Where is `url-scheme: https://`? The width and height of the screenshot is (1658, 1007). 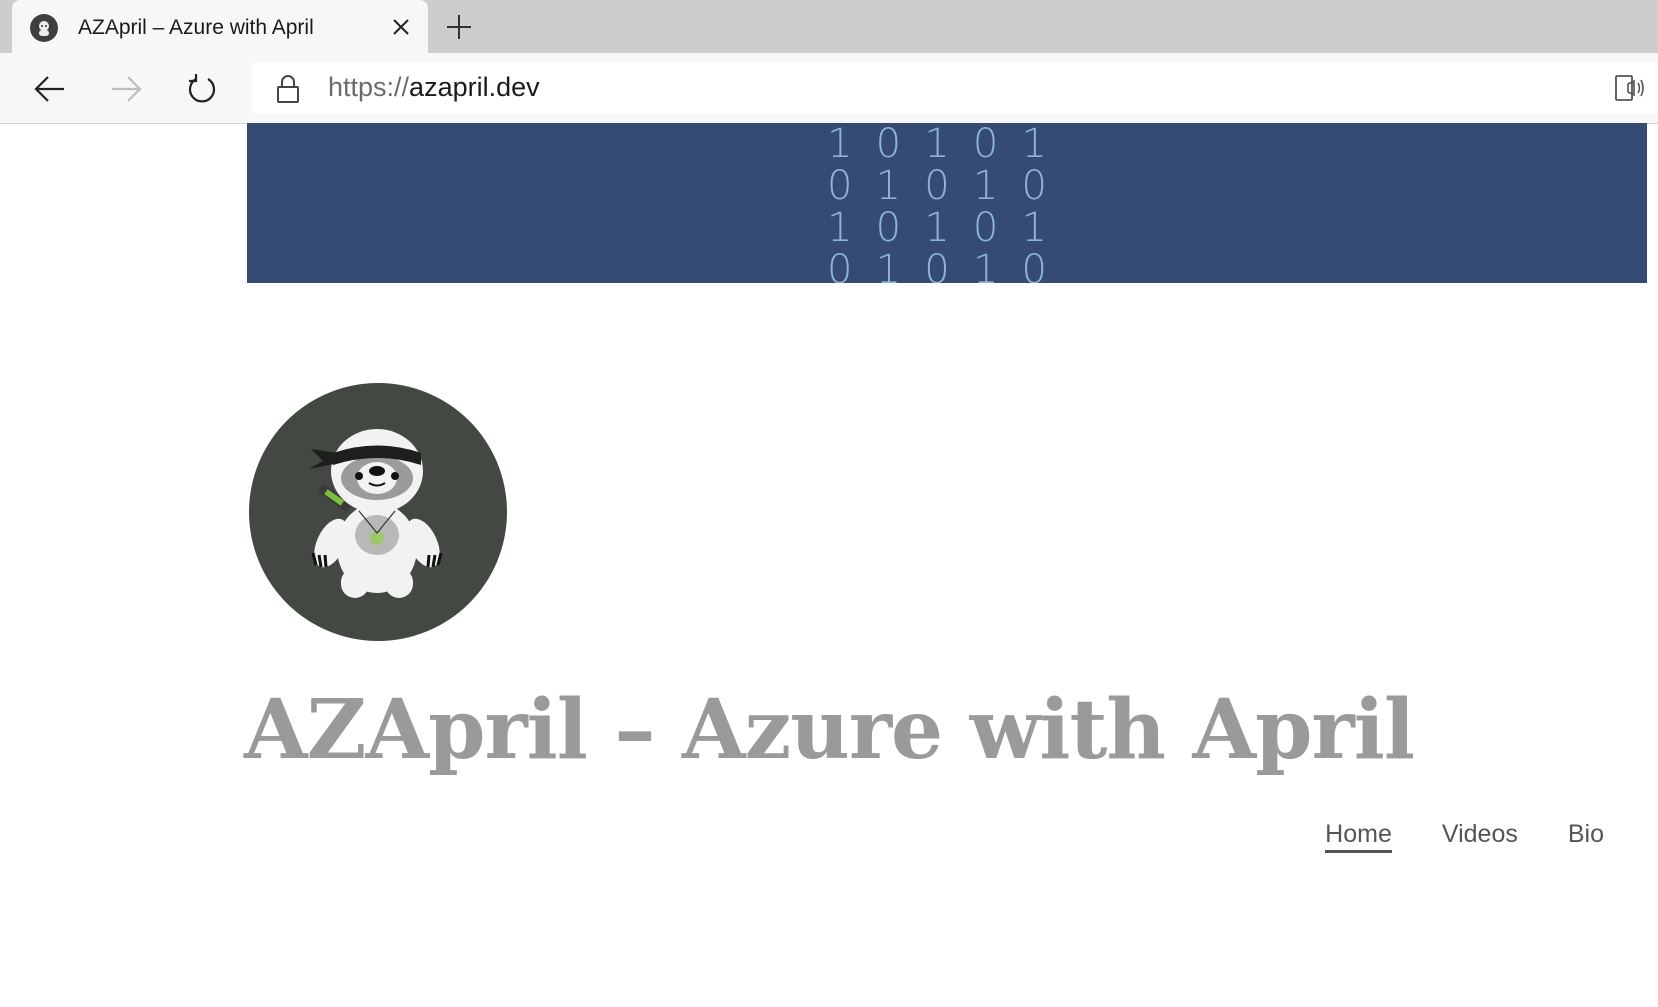
url-scheme: https:// is located at coordinates (369, 87).